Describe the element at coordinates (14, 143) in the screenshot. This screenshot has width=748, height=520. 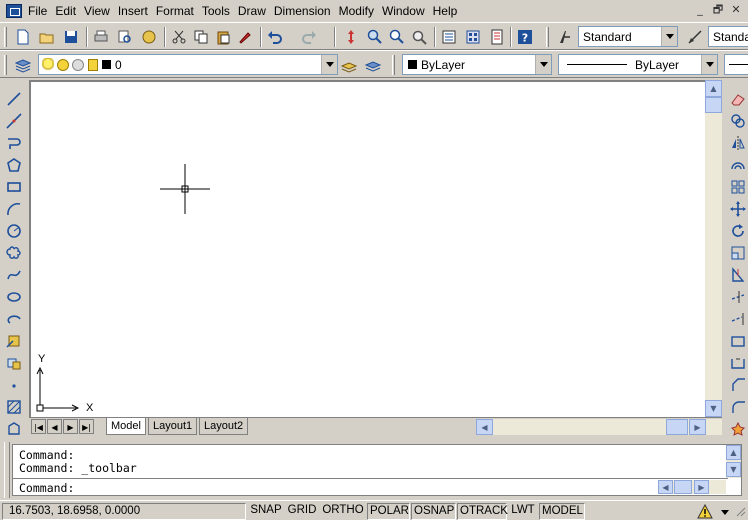
I see `polyline-icon` at that location.